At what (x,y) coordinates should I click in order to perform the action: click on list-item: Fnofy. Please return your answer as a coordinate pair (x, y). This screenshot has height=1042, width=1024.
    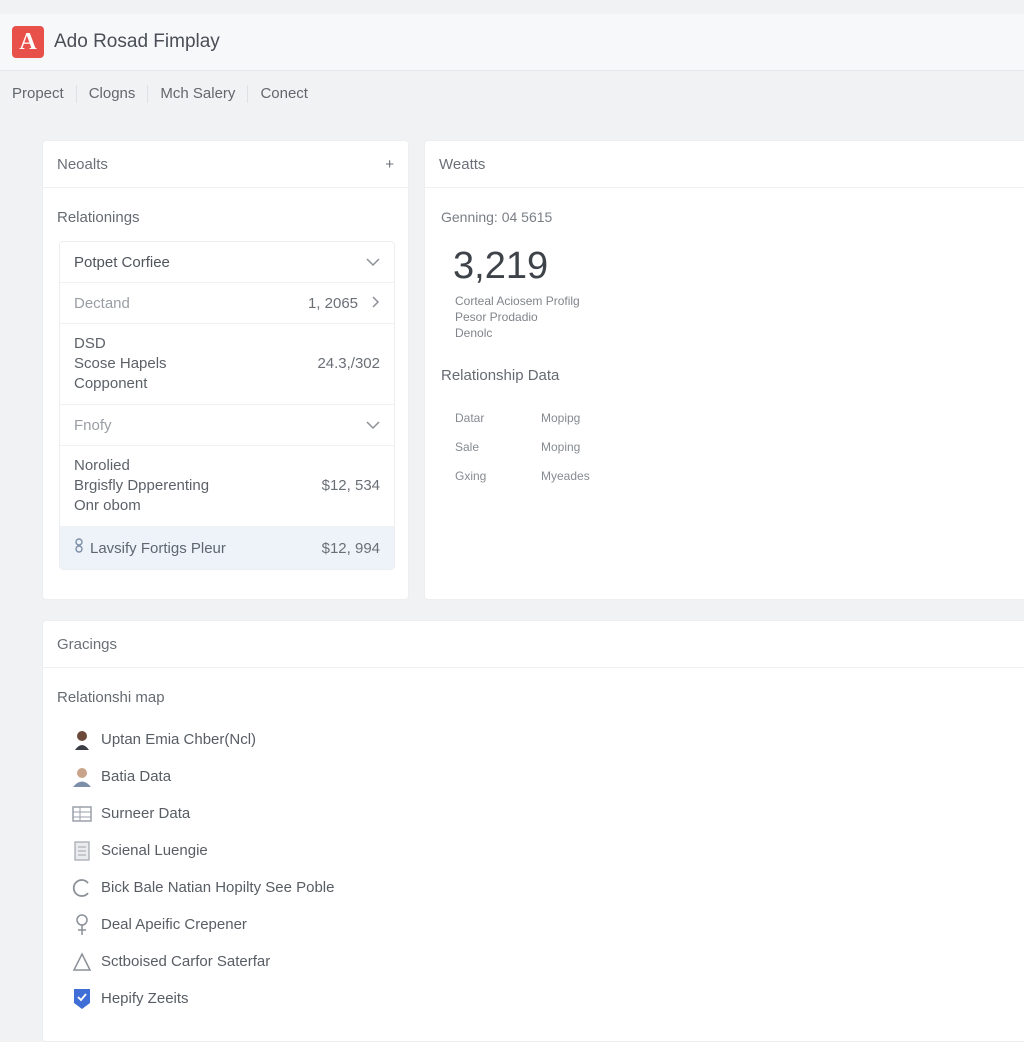
    Looking at the image, I should click on (227, 425).